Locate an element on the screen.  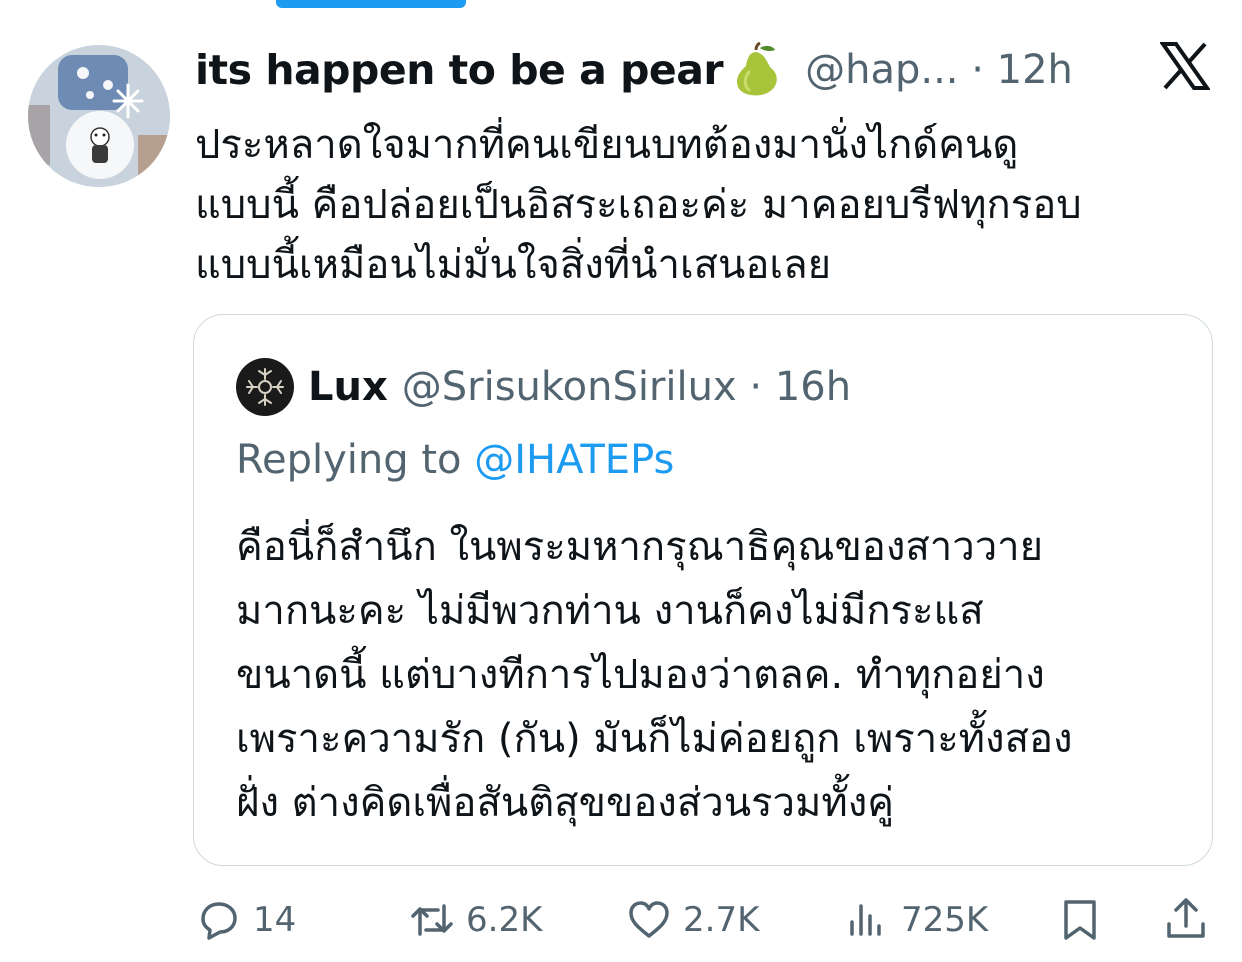
top-scroll-indicator is located at coordinates (371, 4).